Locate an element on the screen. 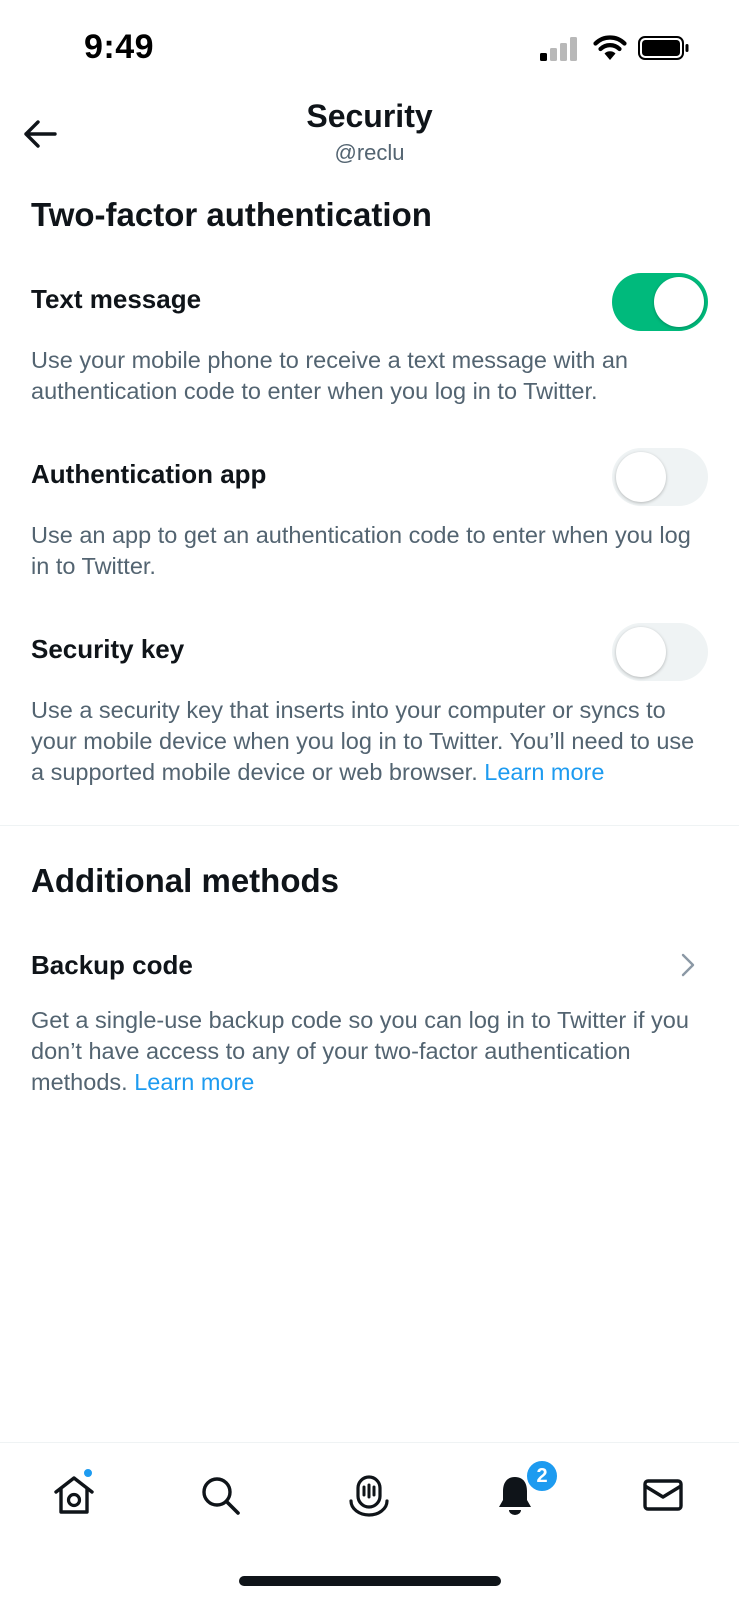  spaces-icon is located at coordinates (369, 1496).